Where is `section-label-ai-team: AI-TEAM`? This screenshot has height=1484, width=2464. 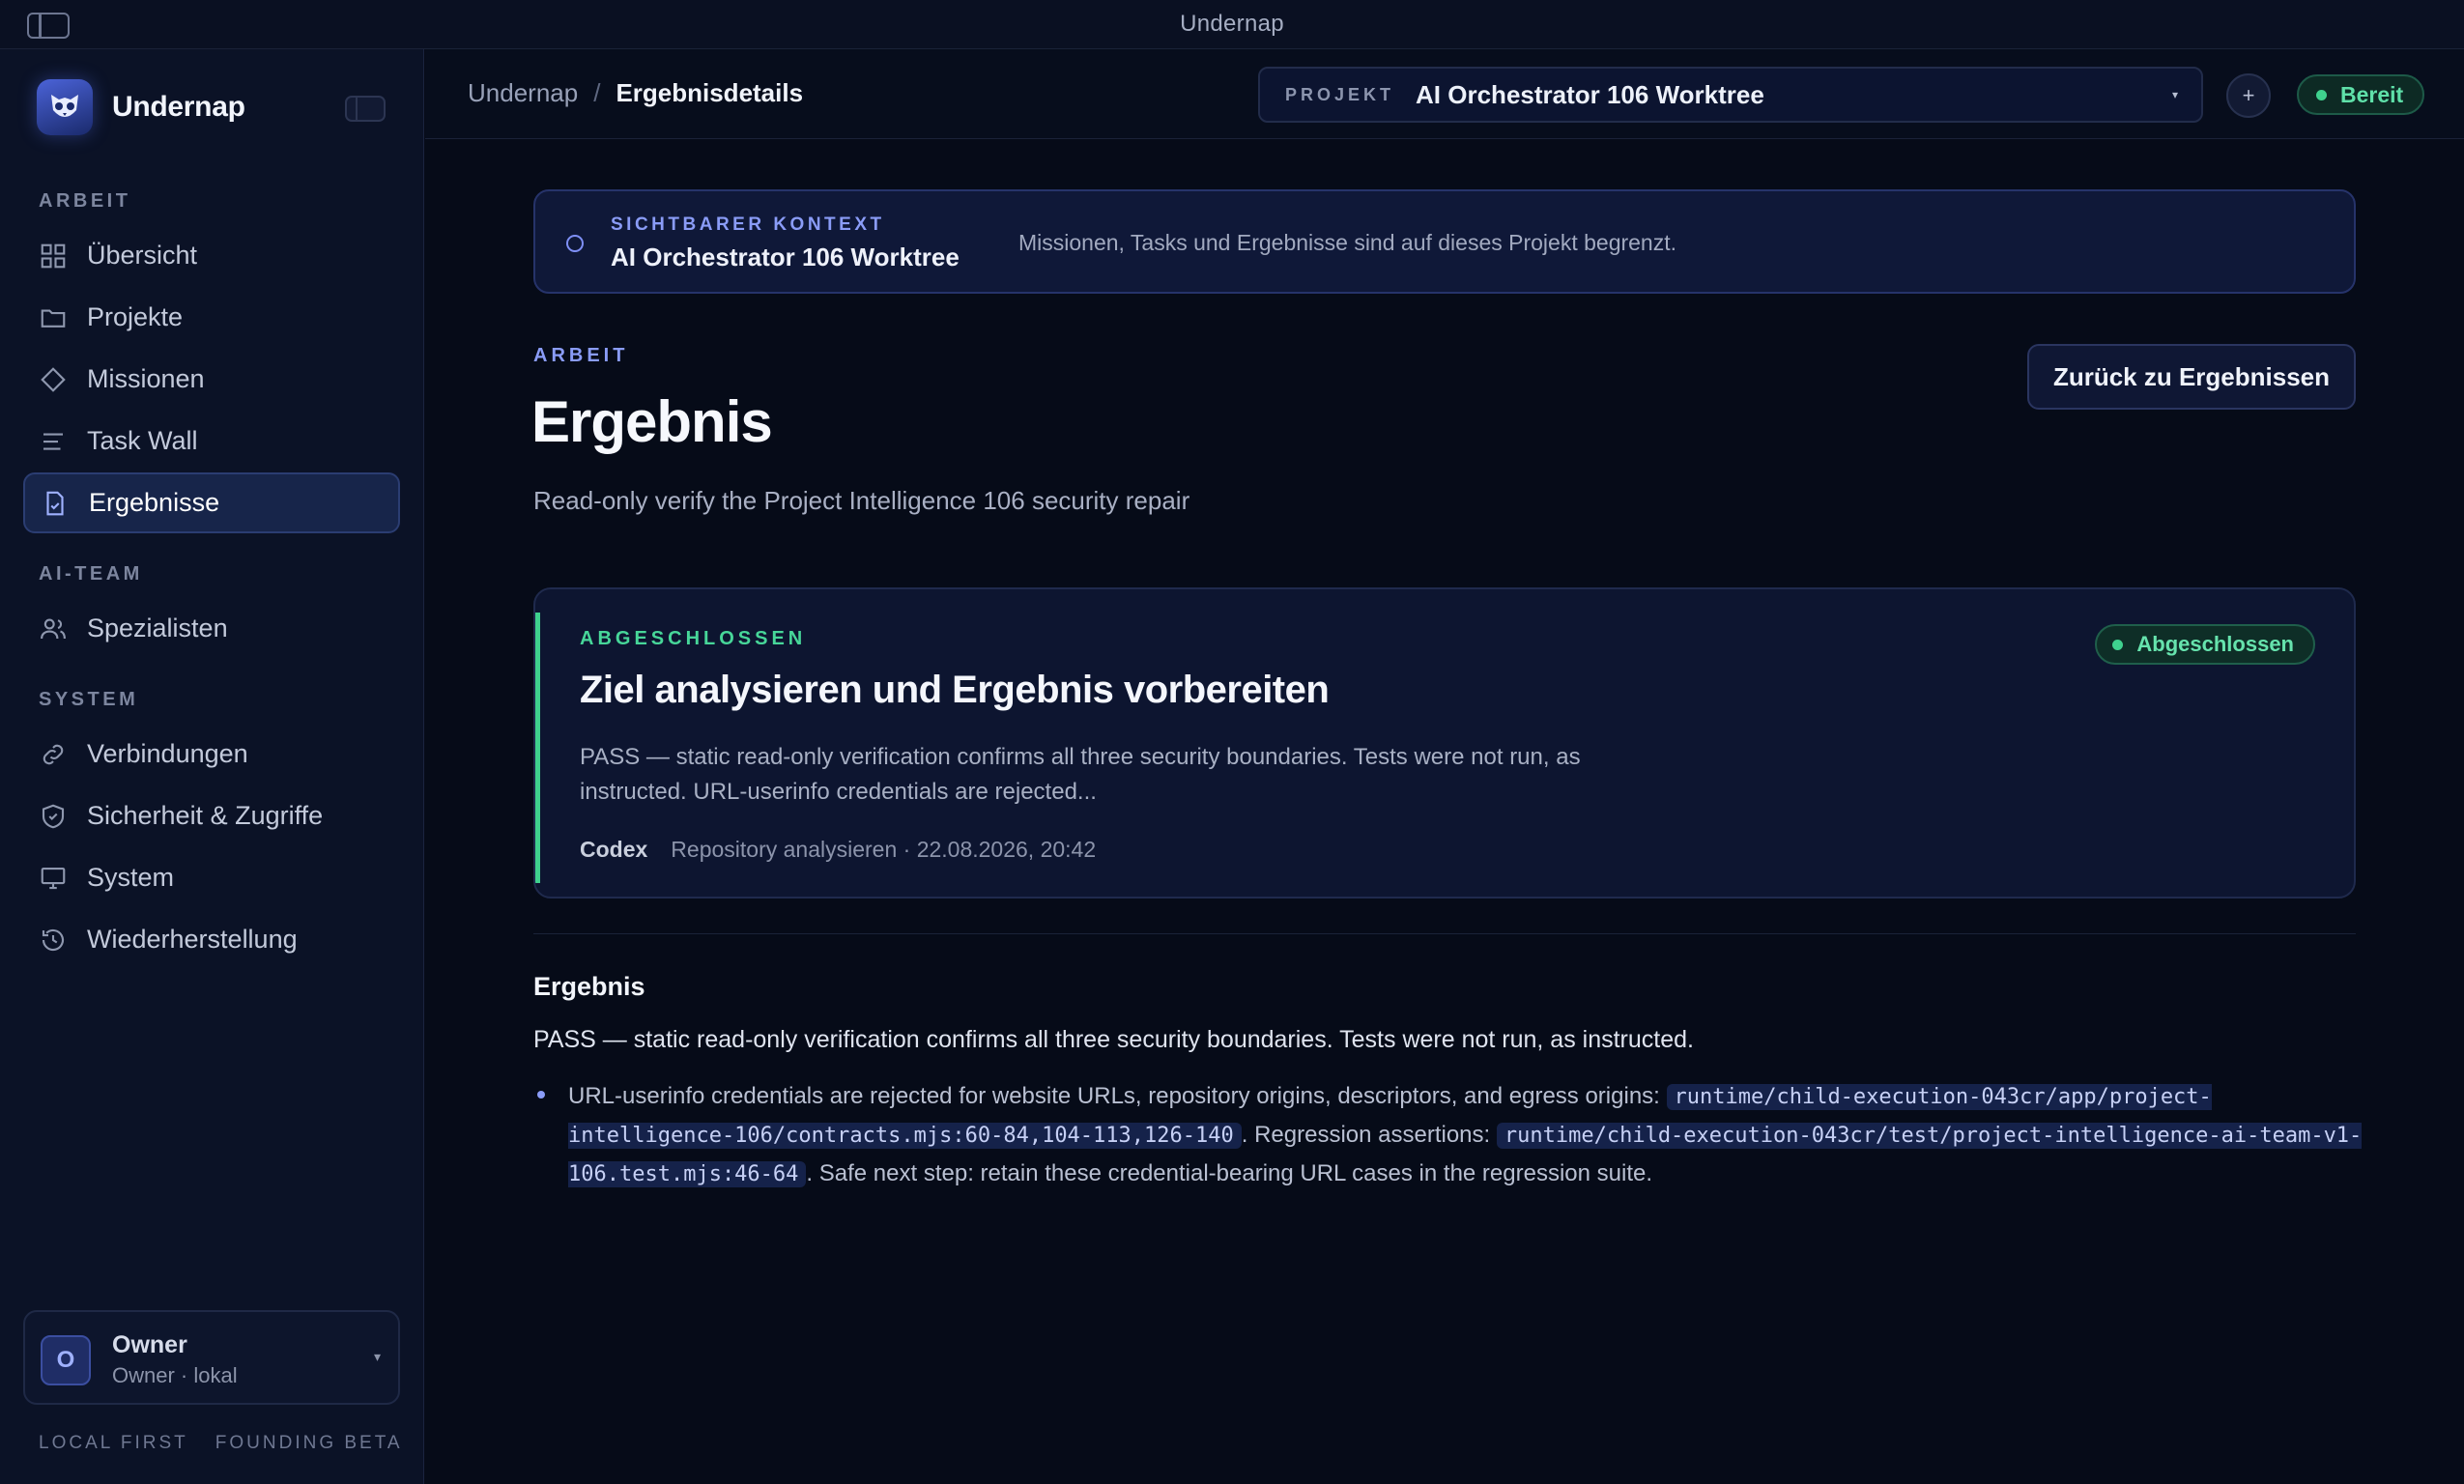
section-label-ai-team: AI-TEAM is located at coordinates (91, 574).